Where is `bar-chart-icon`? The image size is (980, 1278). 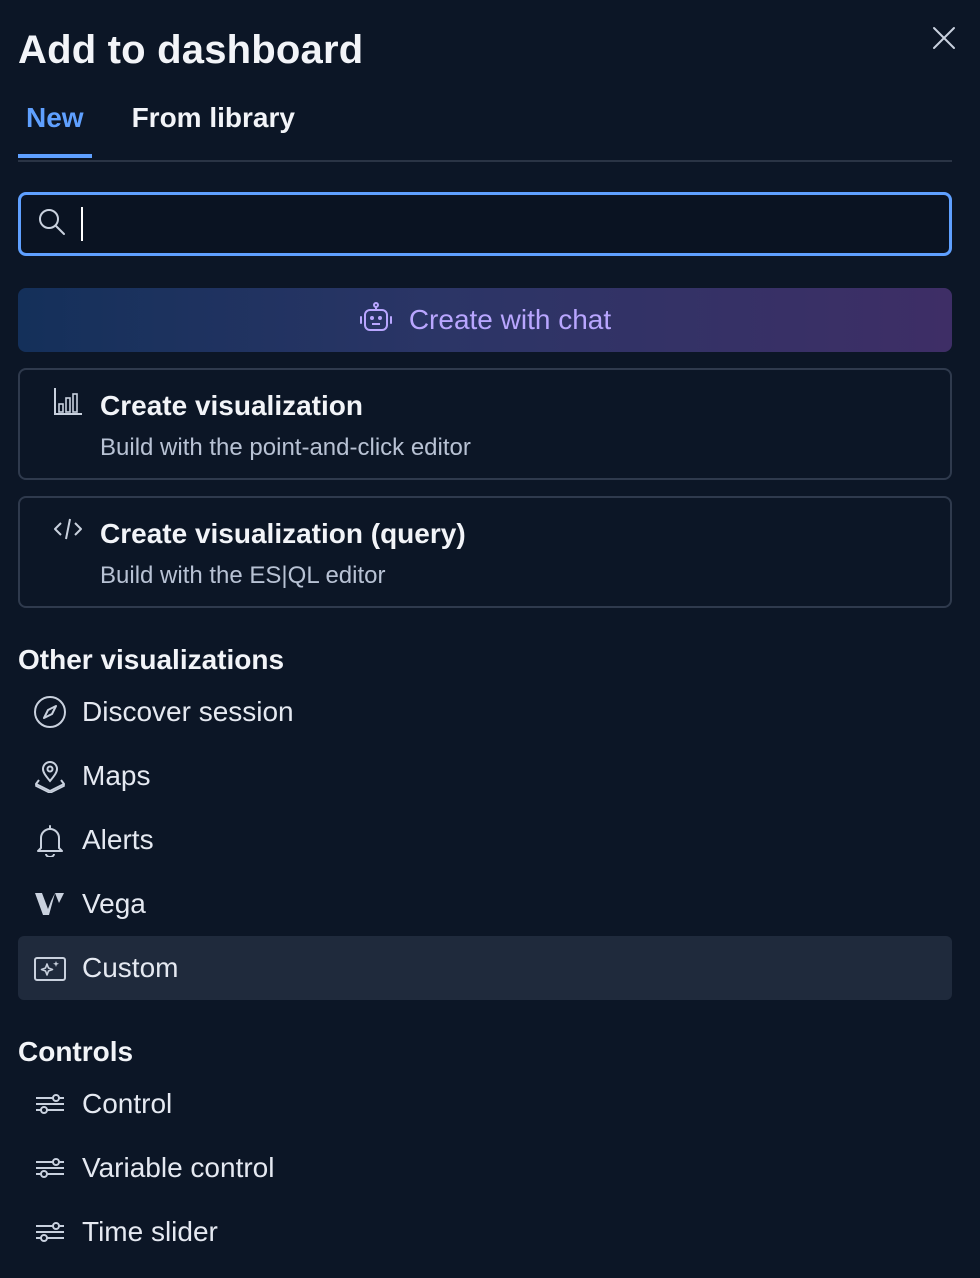 bar-chart-icon is located at coordinates (68, 402).